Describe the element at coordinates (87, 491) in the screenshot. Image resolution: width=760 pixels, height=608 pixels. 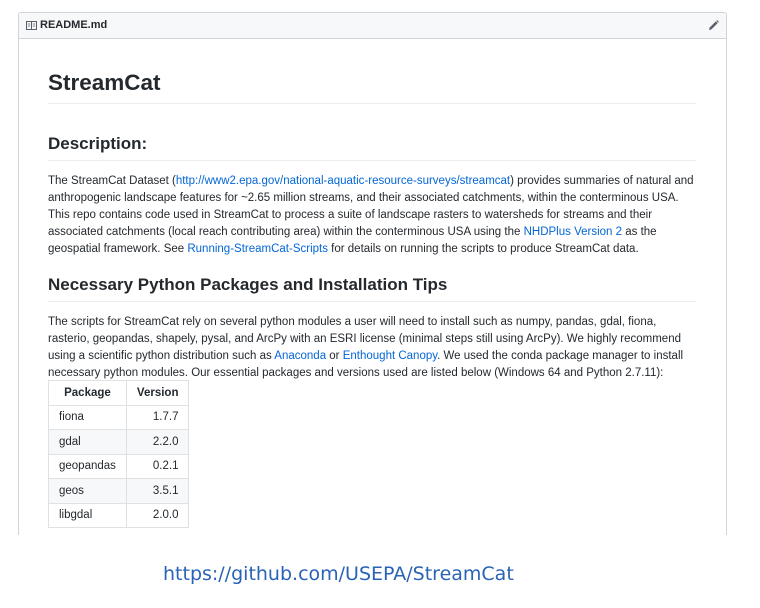
I see `package-cell: geos` at that location.